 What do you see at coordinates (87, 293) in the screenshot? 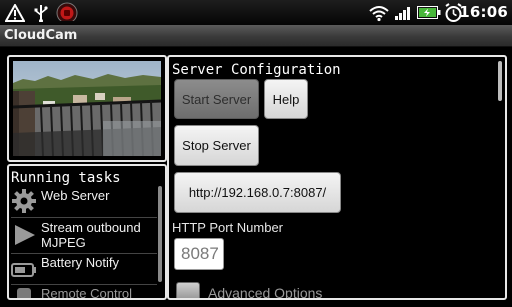
I see `task-label: Remote Control` at bounding box center [87, 293].